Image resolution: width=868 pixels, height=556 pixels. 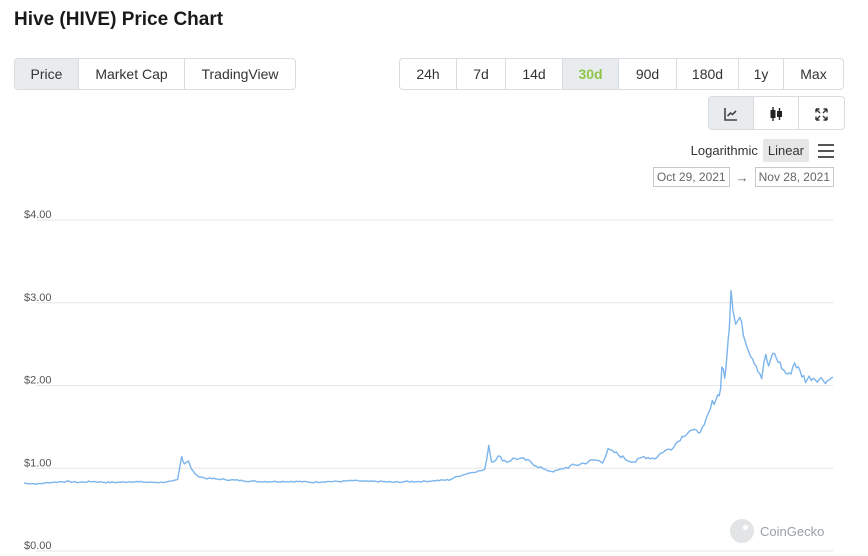 I want to click on y-tick-label: $4.00, so click(x=38, y=215).